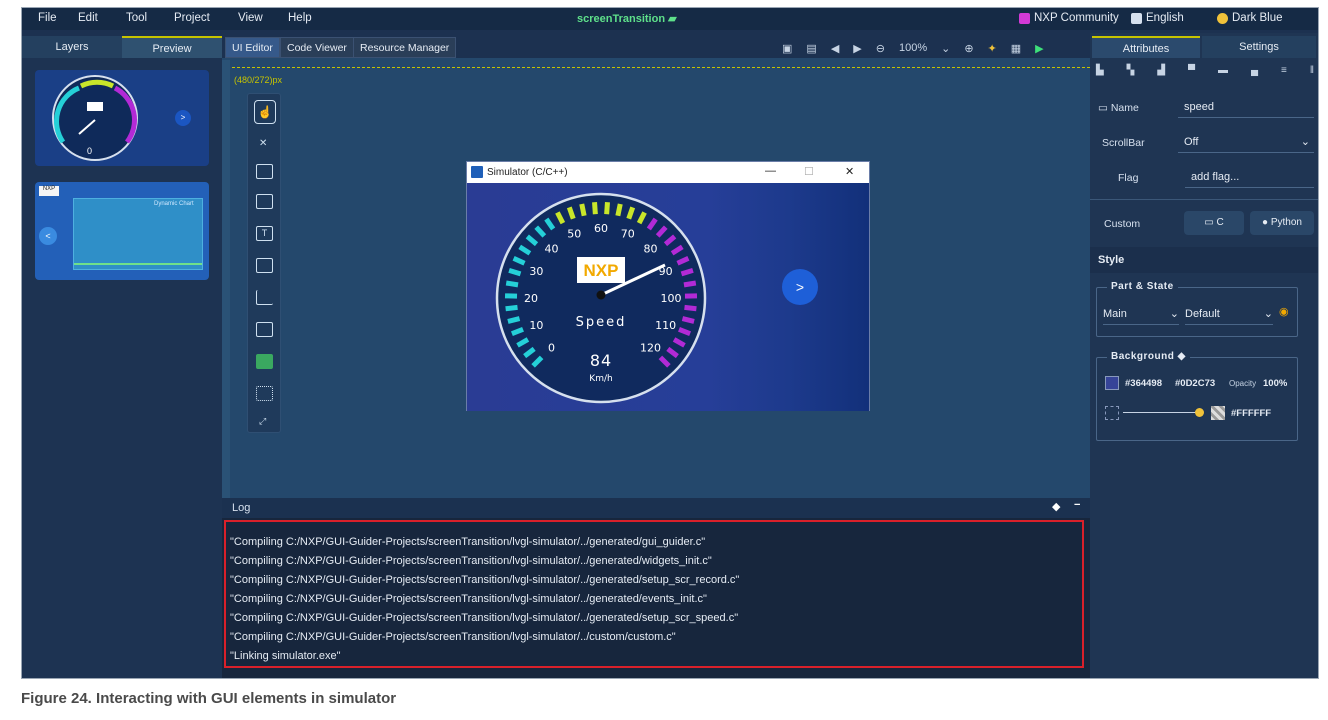 The height and width of the screenshot is (720, 1328). I want to click on scrollbar-label: ScrollBar, so click(1123, 143).